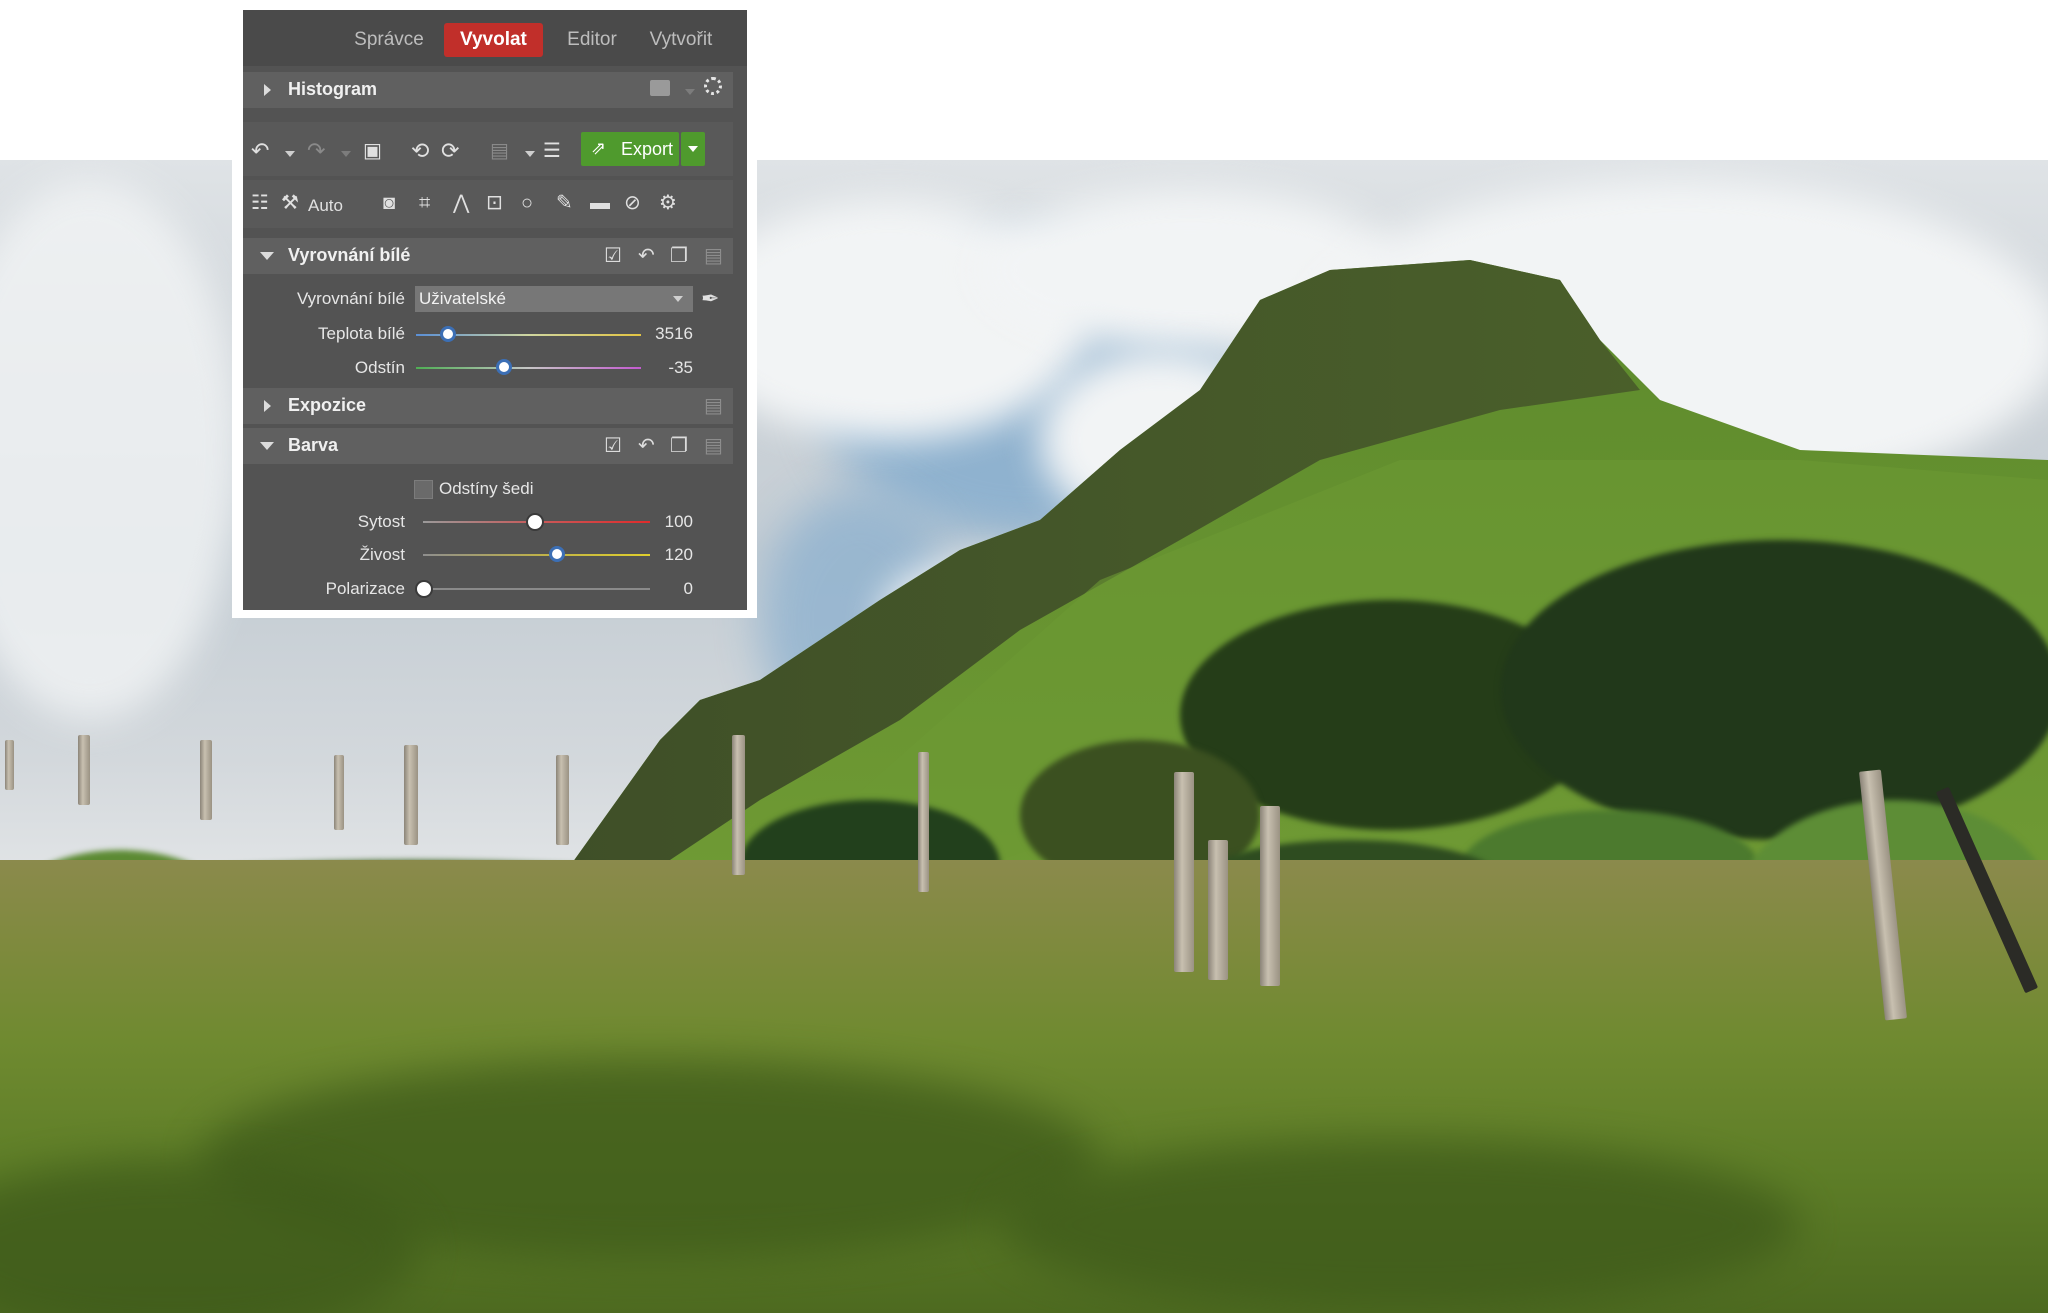 Image resolution: width=2048 pixels, height=1313 pixels. I want to click on vibrance-value: 120, so click(663, 555).